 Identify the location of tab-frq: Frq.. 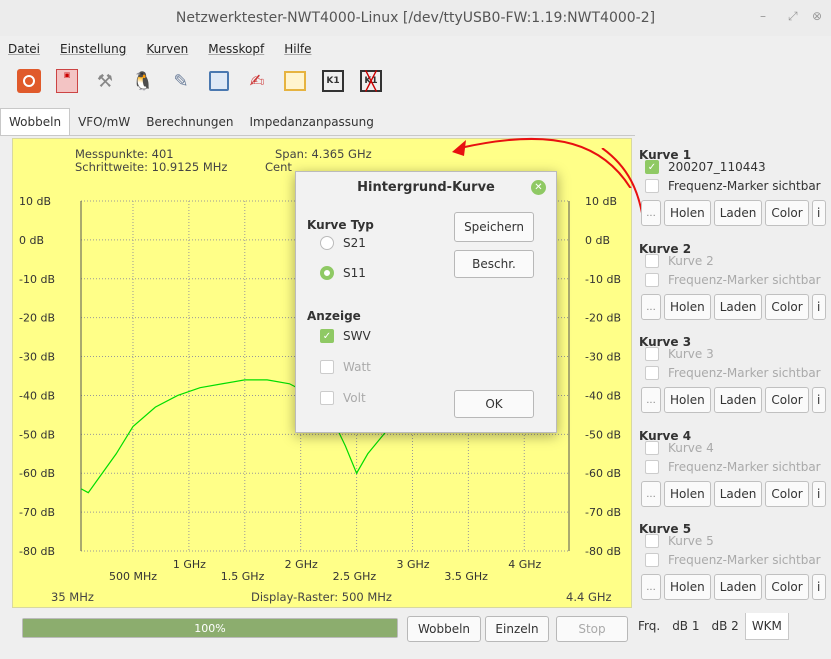
(649, 626).